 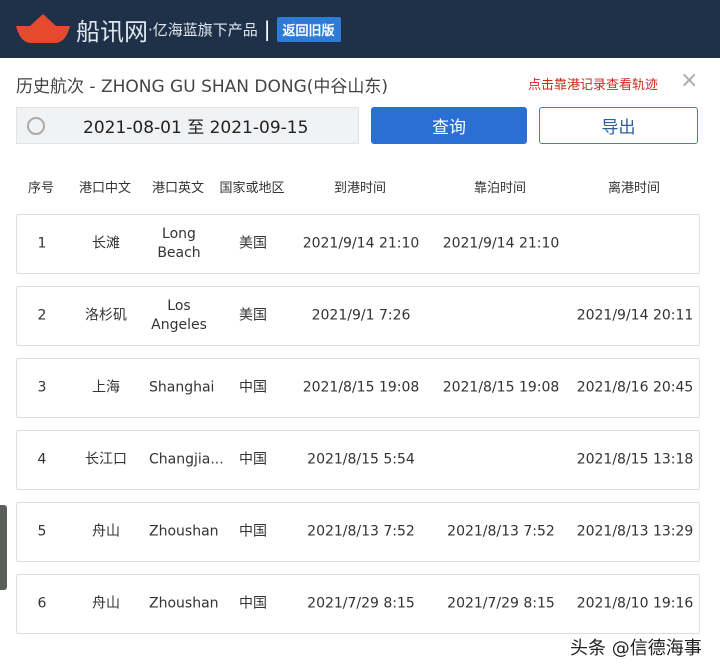 I want to click on column-header-arrival-time: 到港时间, so click(x=360, y=188).